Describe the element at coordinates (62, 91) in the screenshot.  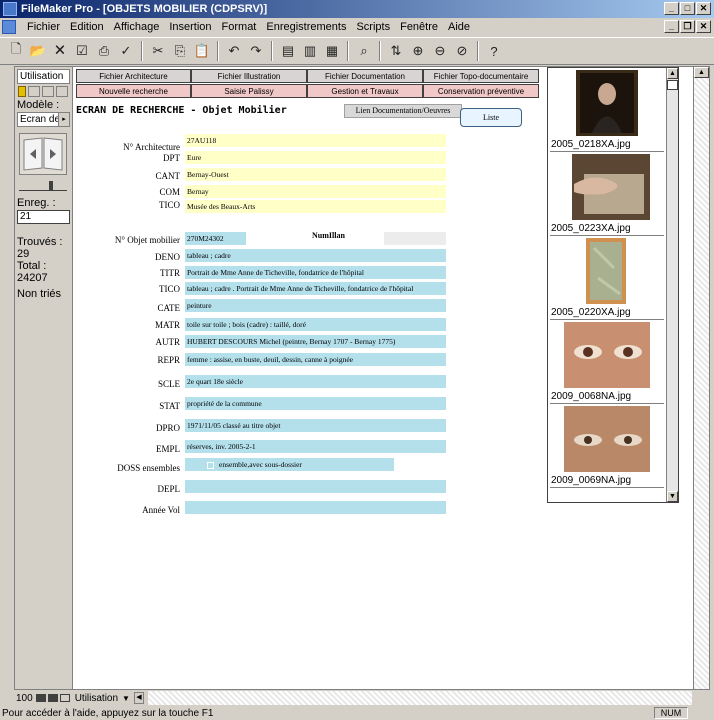
I see `preview-icon` at that location.